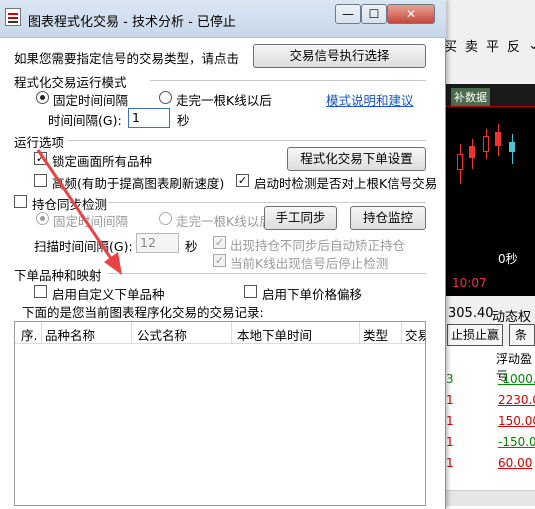  I want to click on stop-on-signal-label: 当前K线出现信号后停止检测, so click(309, 262).